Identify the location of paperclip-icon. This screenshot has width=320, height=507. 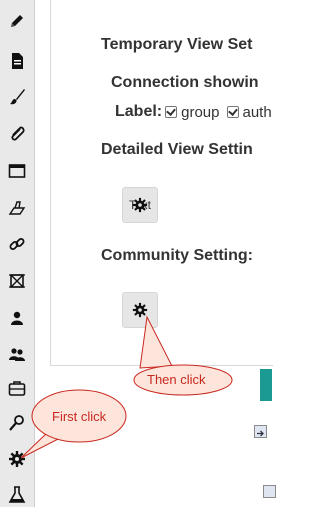
(17, 134).